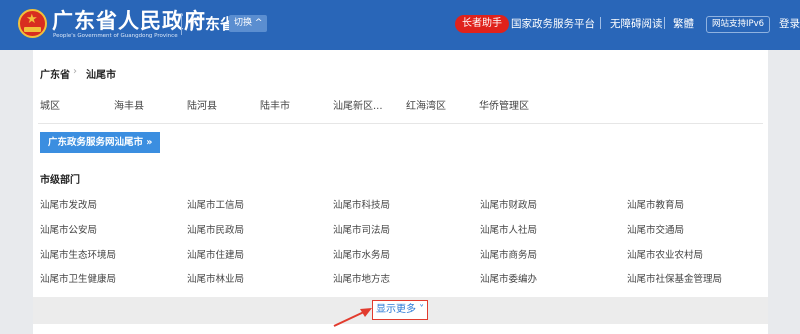  What do you see at coordinates (352, 317) in the screenshot?
I see `annotation-arrow-icon` at bounding box center [352, 317].